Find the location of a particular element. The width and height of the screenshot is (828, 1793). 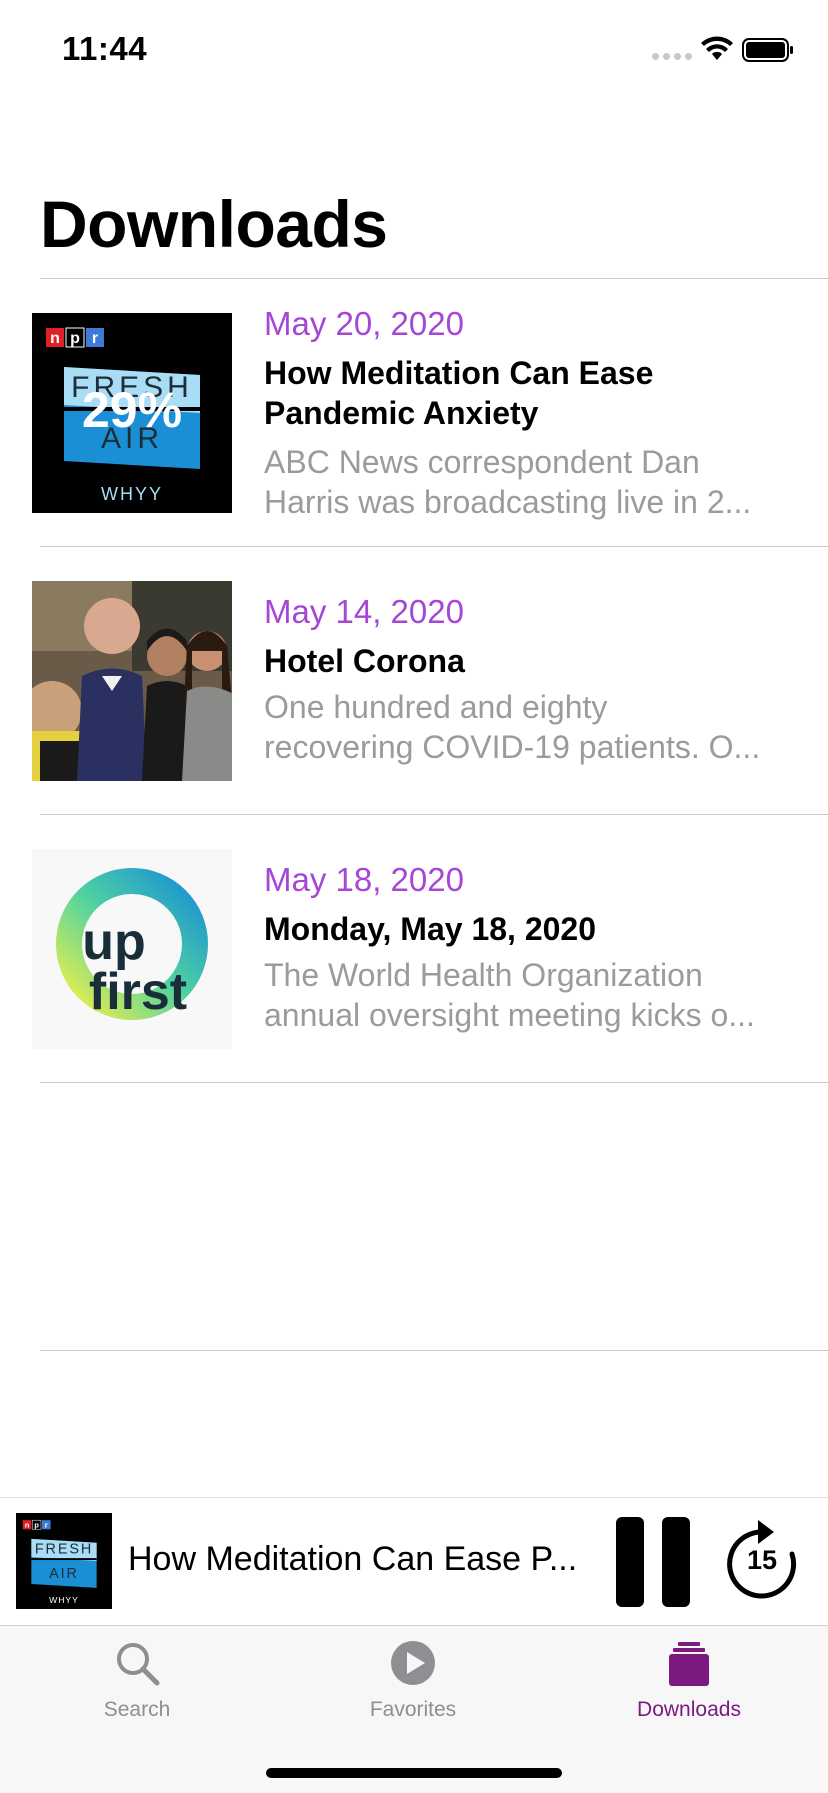

episode-date: May 20, 2020 is located at coordinates (364, 323).